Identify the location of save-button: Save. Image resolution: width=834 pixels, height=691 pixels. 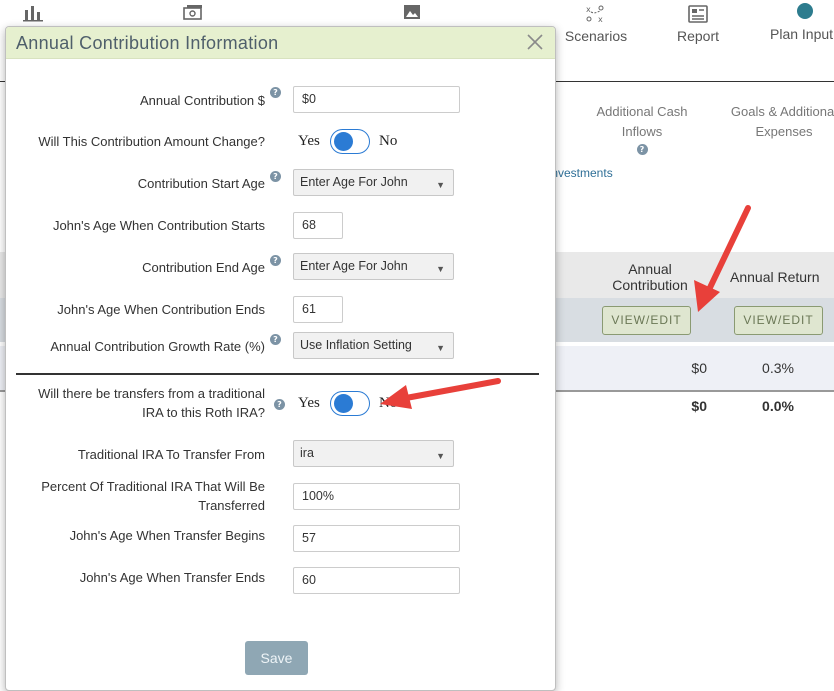
(276, 658).